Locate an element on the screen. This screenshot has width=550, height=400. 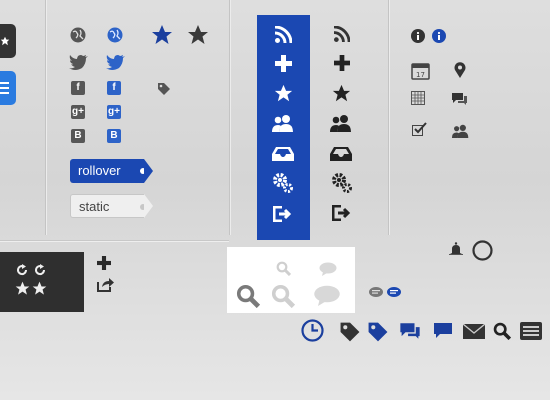
share-icon is located at coordinates (106, 284).